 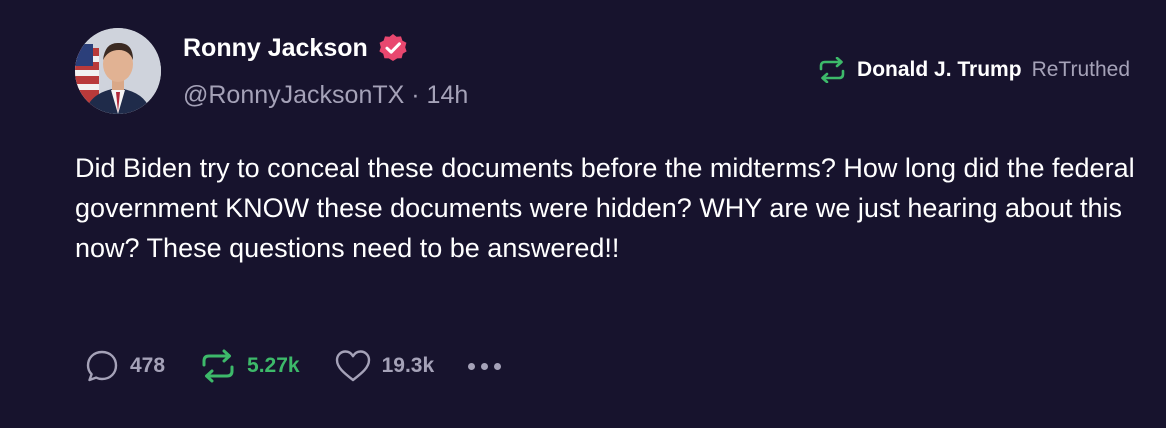 What do you see at coordinates (939, 70) in the screenshot?
I see `retruth-user: Donald J. Trump` at bounding box center [939, 70].